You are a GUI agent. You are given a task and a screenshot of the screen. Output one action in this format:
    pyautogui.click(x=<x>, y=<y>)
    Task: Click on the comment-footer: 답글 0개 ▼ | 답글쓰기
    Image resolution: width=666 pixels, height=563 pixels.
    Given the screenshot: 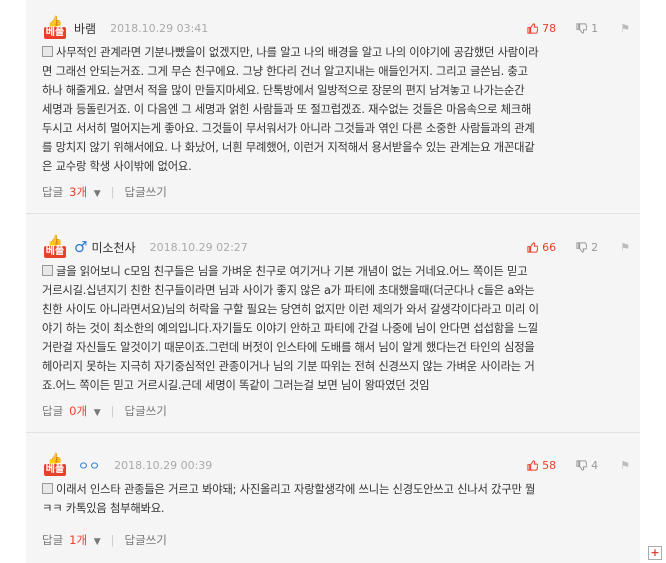 What is the action you would take?
    pyautogui.click(x=104, y=411)
    